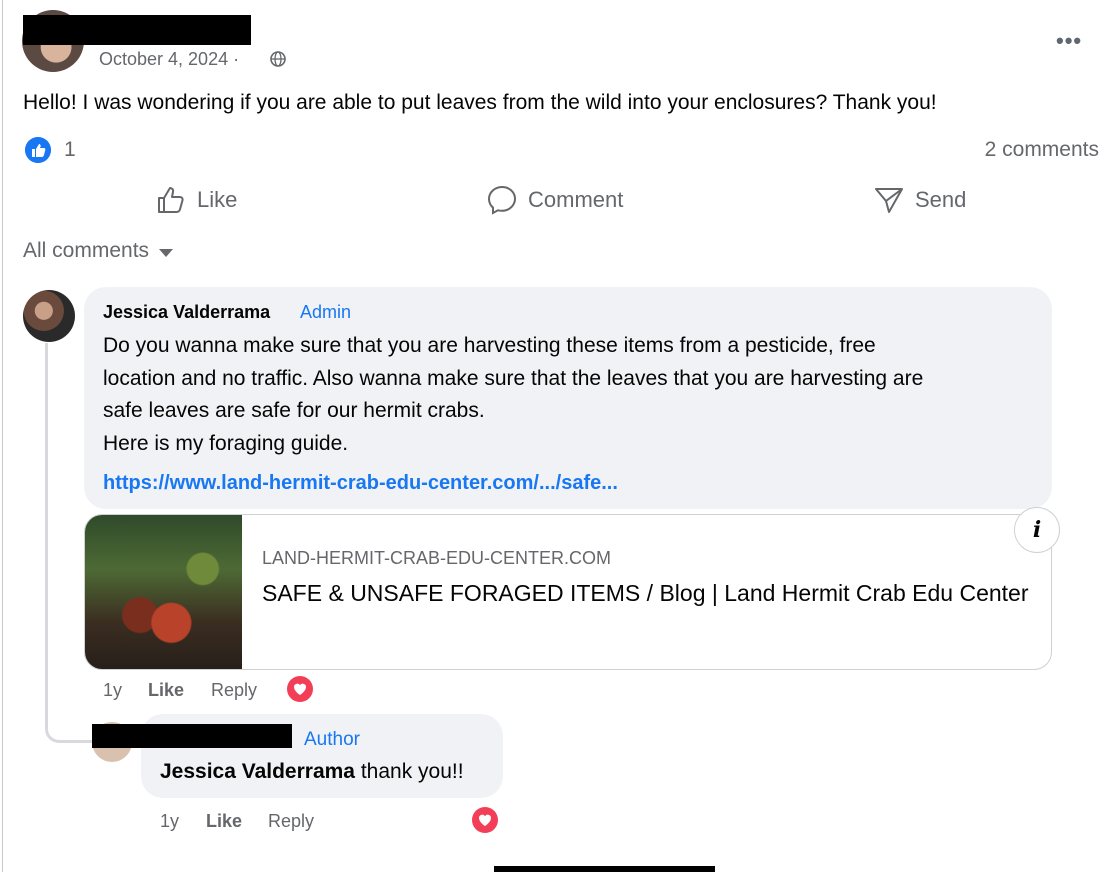 This screenshot has width=1105, height=872. Describe the element at coordinates (332, 739) in the screenshot. I see `author-badge: Author` at that location.